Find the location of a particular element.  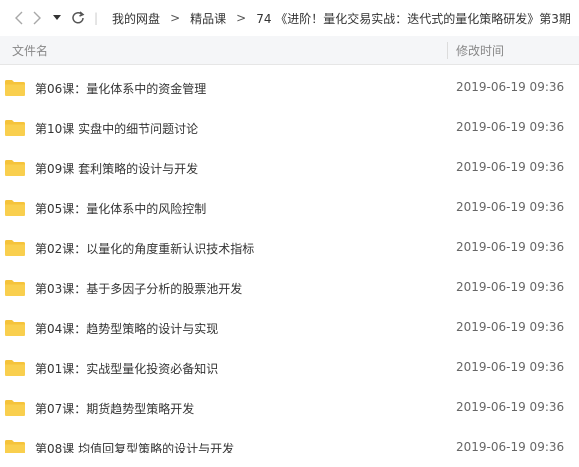

file-name: 第06课：量化体系中的资金管理 is located at coordinates (120, 88).